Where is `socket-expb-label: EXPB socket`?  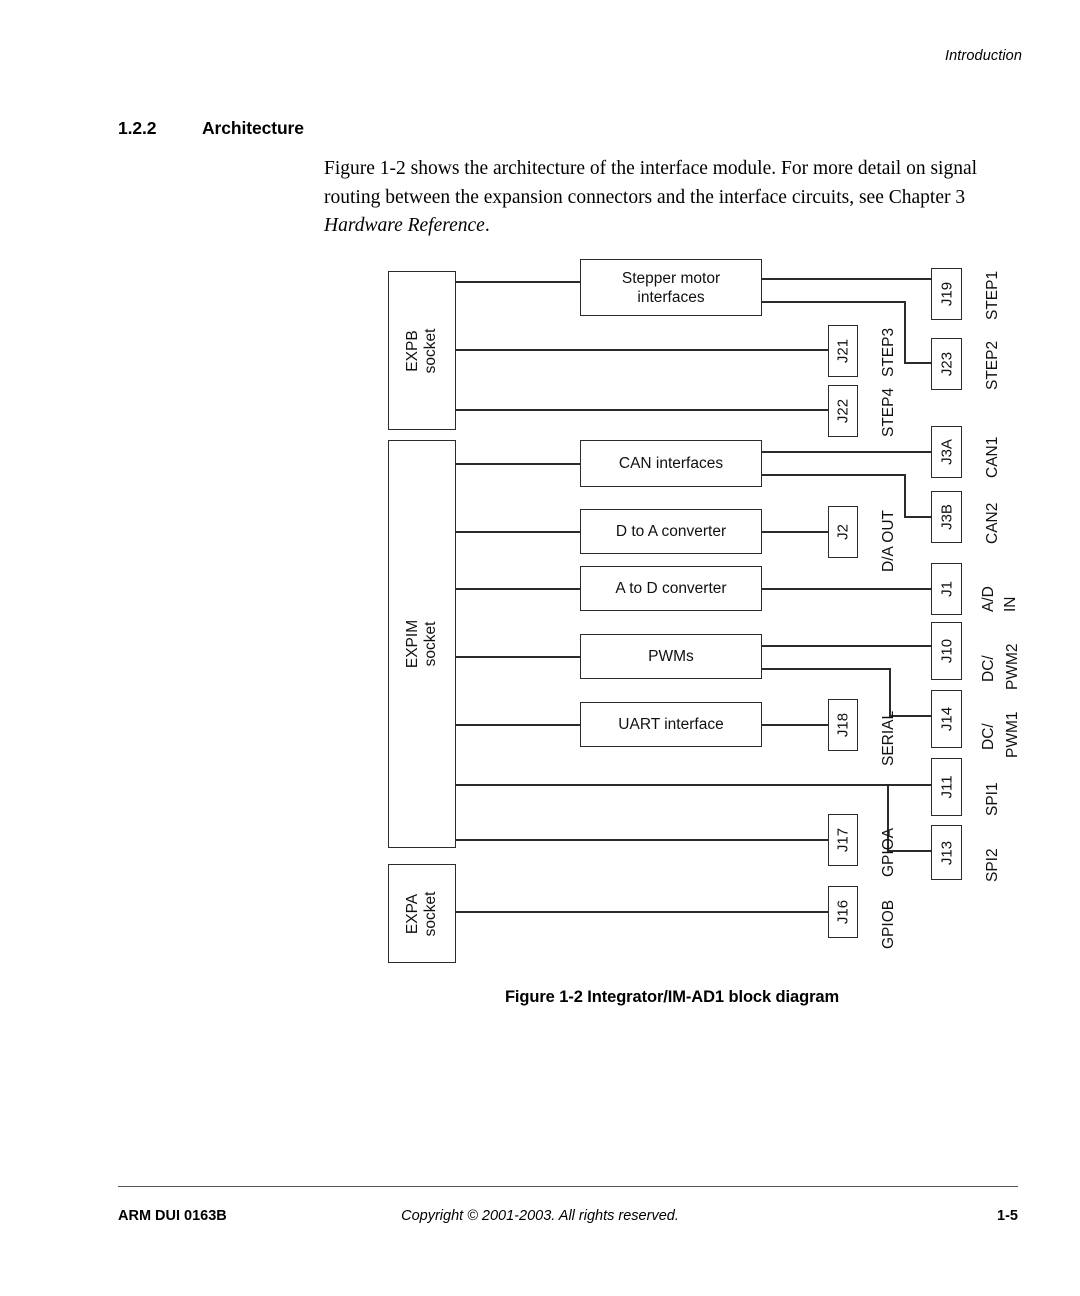 socket-expb-label: EXPB socket is located at coordinates (421, 350).